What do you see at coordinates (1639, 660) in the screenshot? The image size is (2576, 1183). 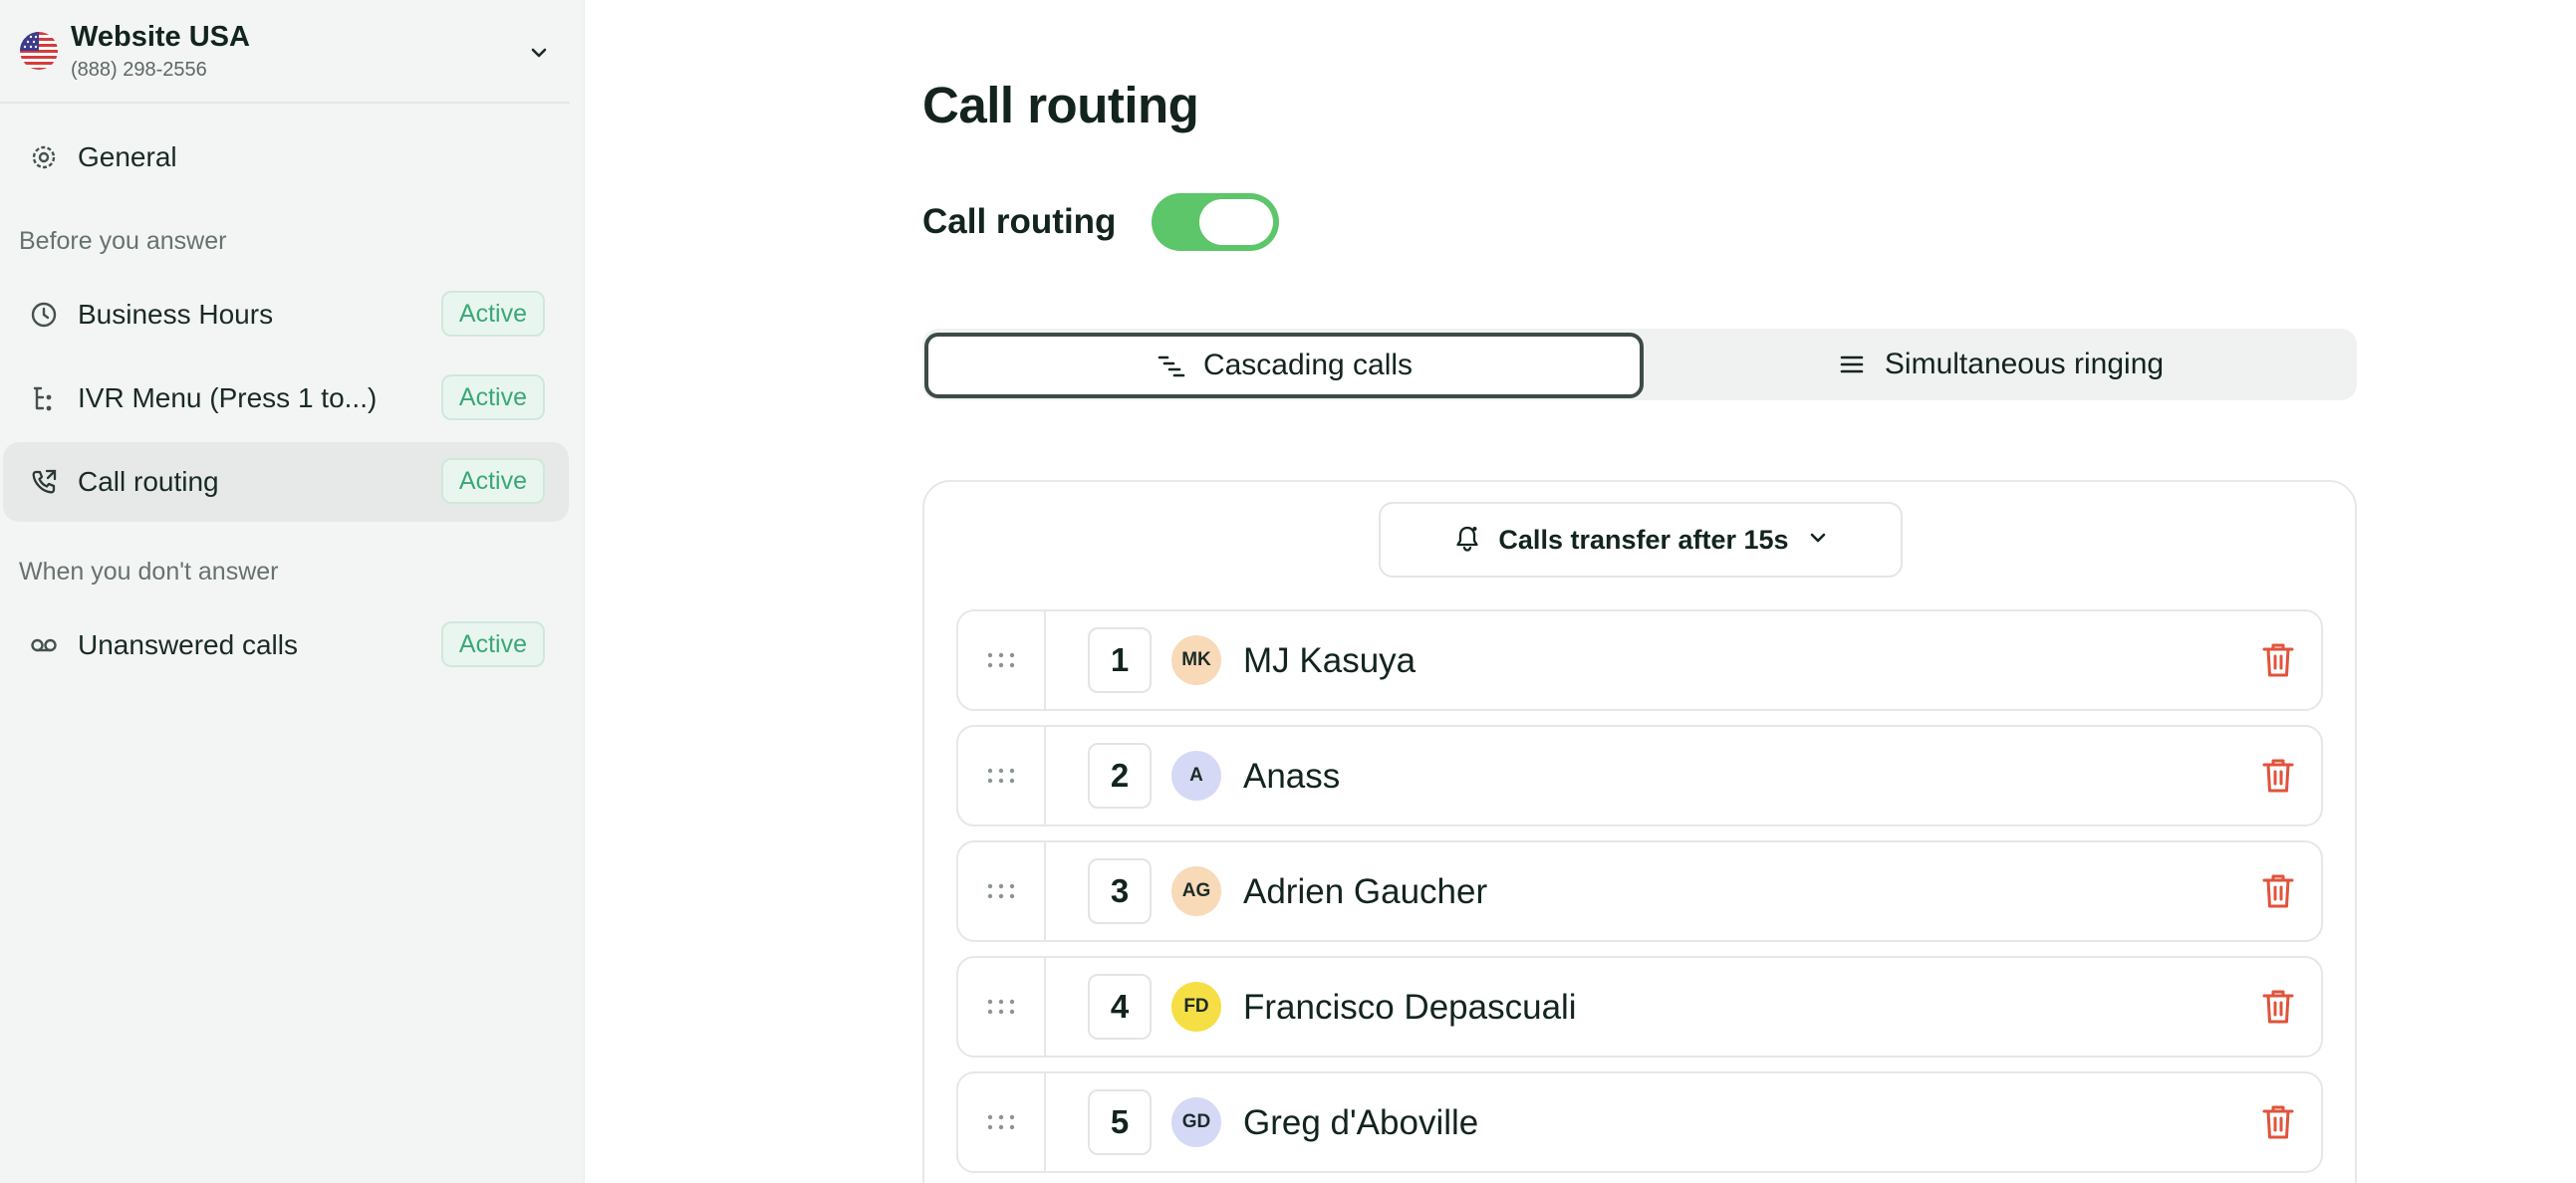 I see `member-row: 1 MK MJ Kasuya` at bounding box center [1639, 660].